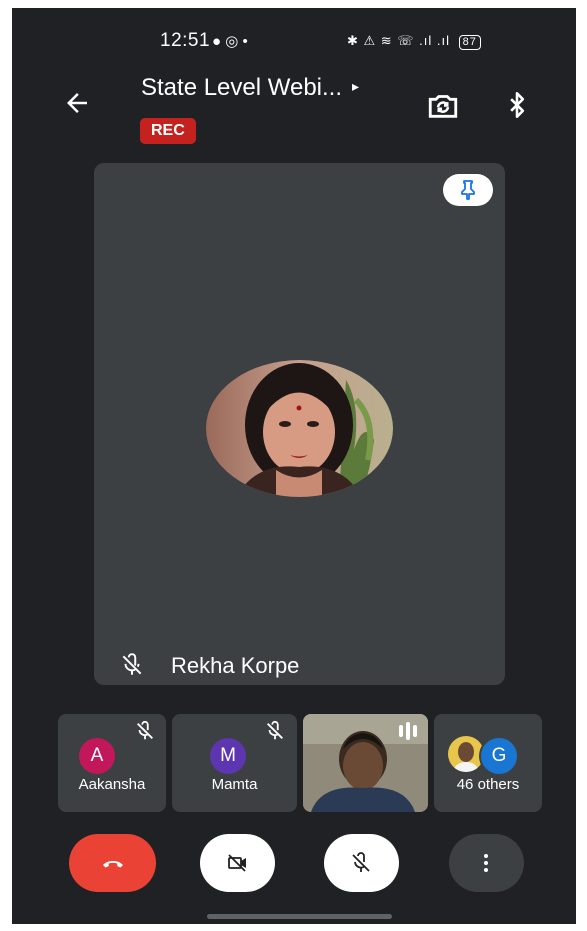  I want to click on more-options-button, so click(486, 863).